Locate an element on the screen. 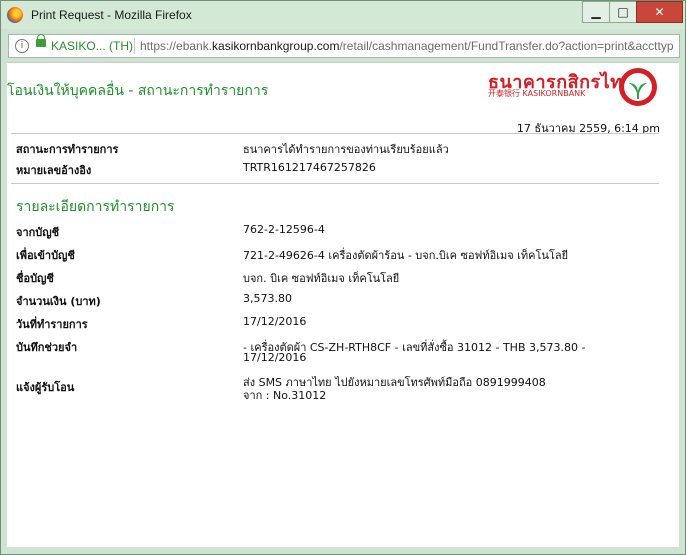  maximize-button: □ is located at coordinates (623, 12).